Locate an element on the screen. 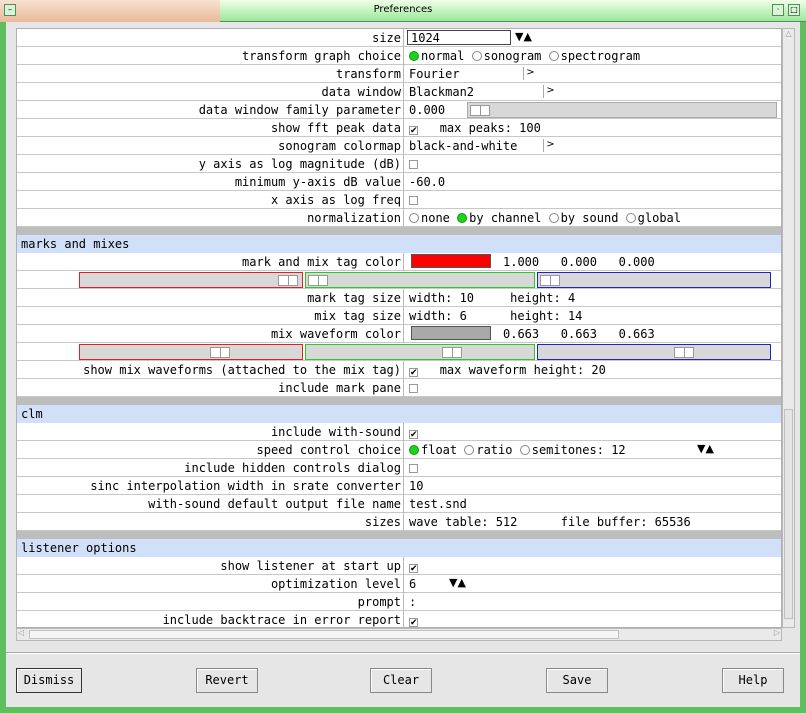  pref-row-tag-color-sliders is located at coordinates (399, 280).